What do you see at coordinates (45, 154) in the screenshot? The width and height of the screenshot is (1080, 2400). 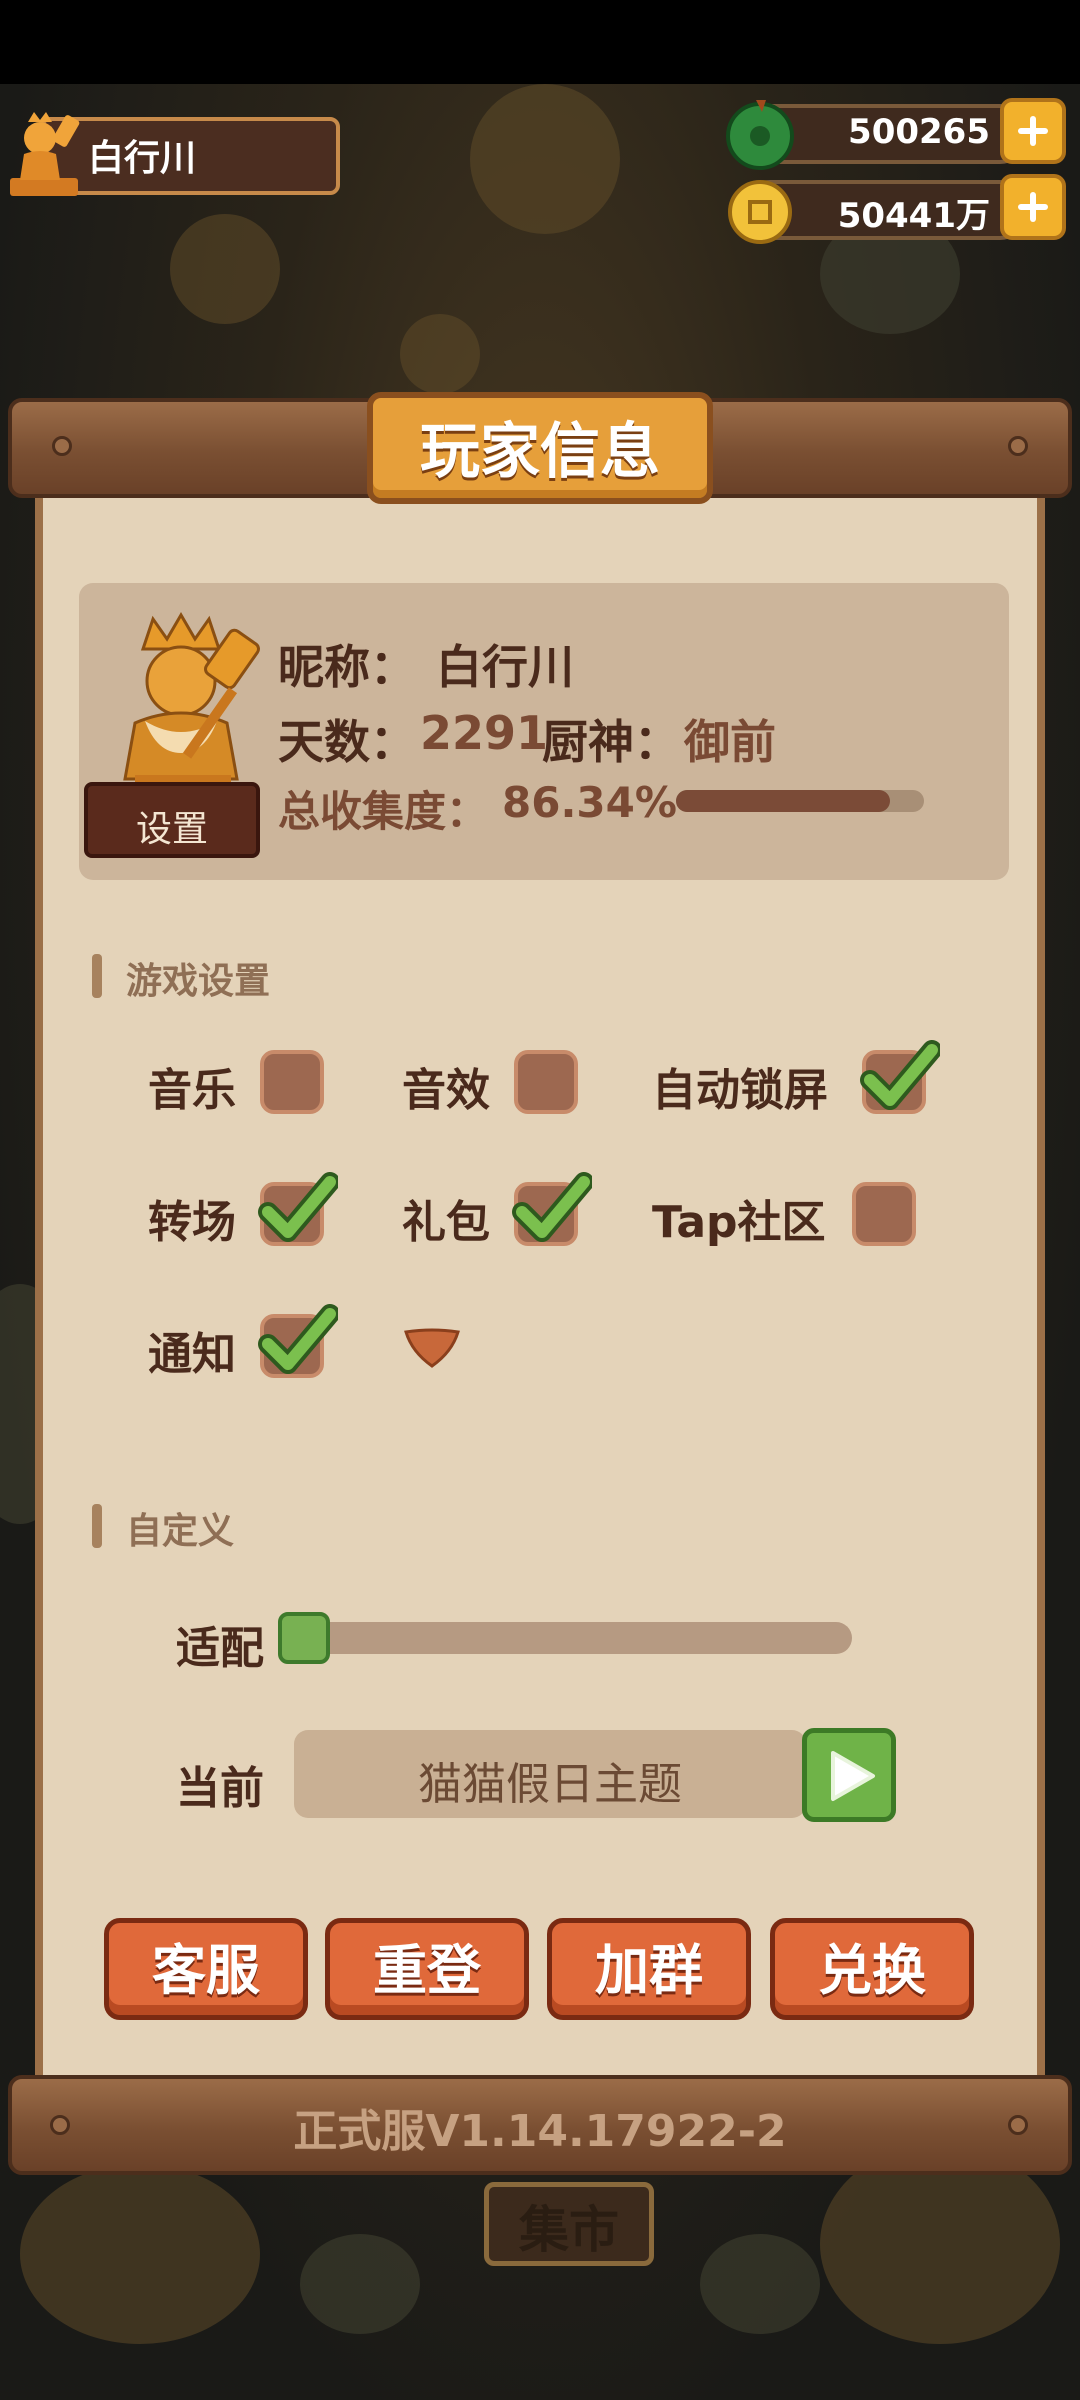 I see `chef-statue-icon` at bounding box center [45, 154].